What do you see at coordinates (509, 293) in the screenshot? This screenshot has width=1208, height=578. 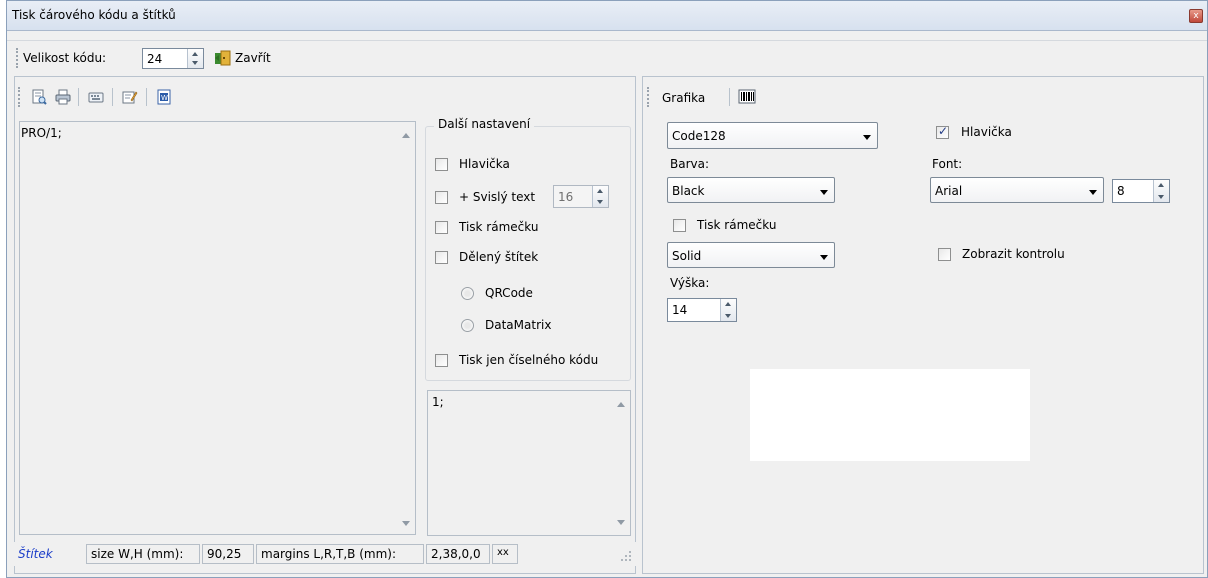 I see `qrcode-radio-label: QRCode` at bounding box center [509, 293].